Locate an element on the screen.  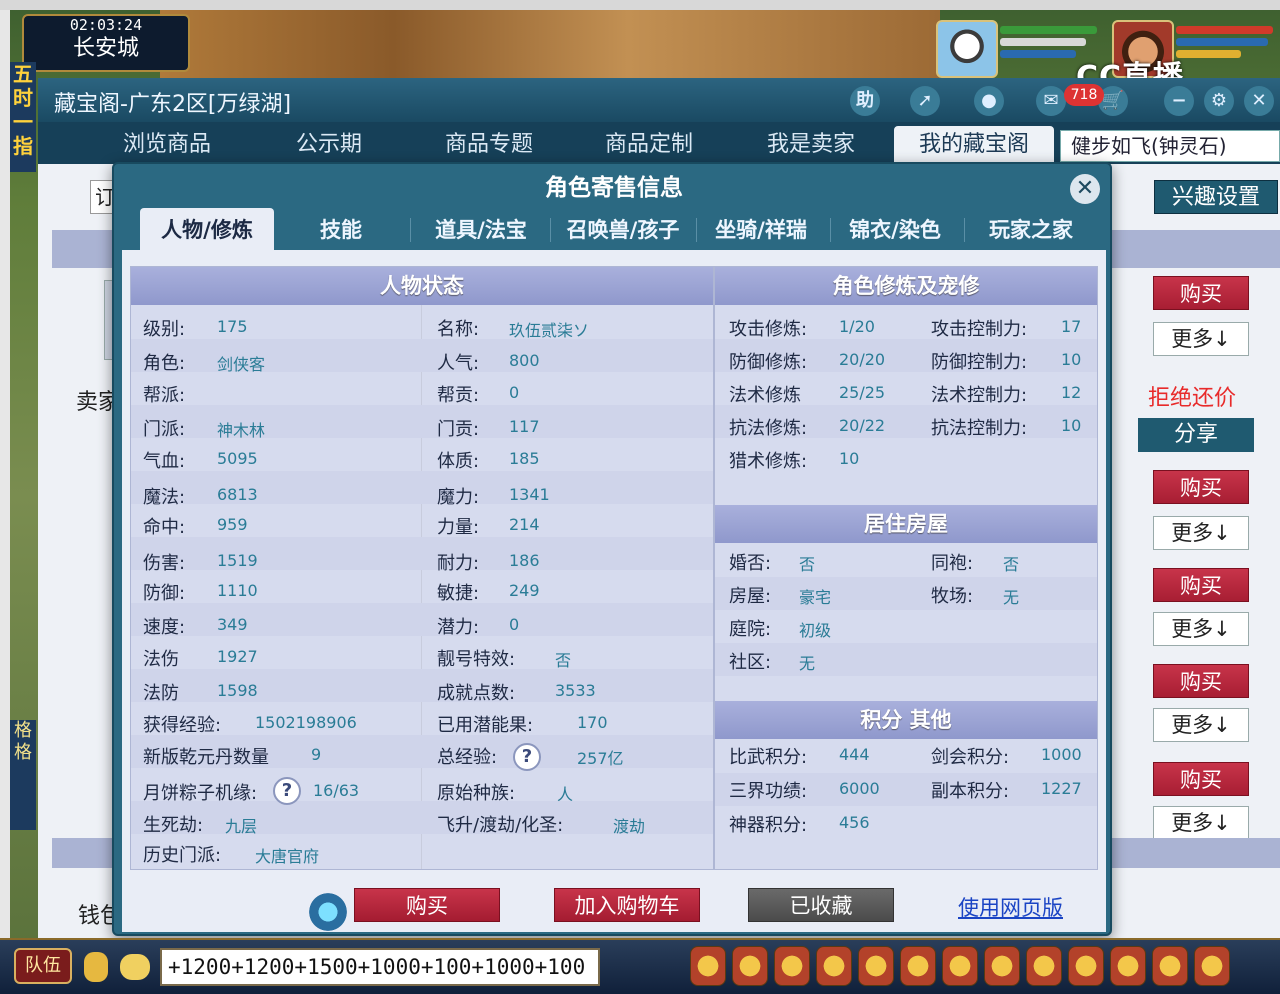
game-bottom-bar: 队伍 +1200+1200+1500+1000+100+1000+100 is located at coordinates (640, 966).